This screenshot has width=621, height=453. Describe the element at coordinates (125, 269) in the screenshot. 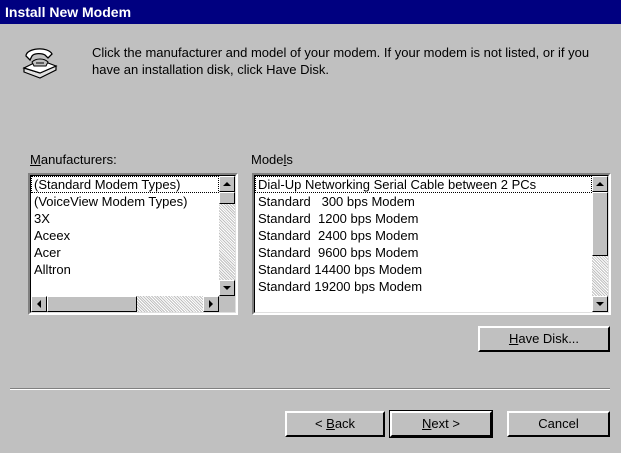

I see `list-item: Alltron` at that location.